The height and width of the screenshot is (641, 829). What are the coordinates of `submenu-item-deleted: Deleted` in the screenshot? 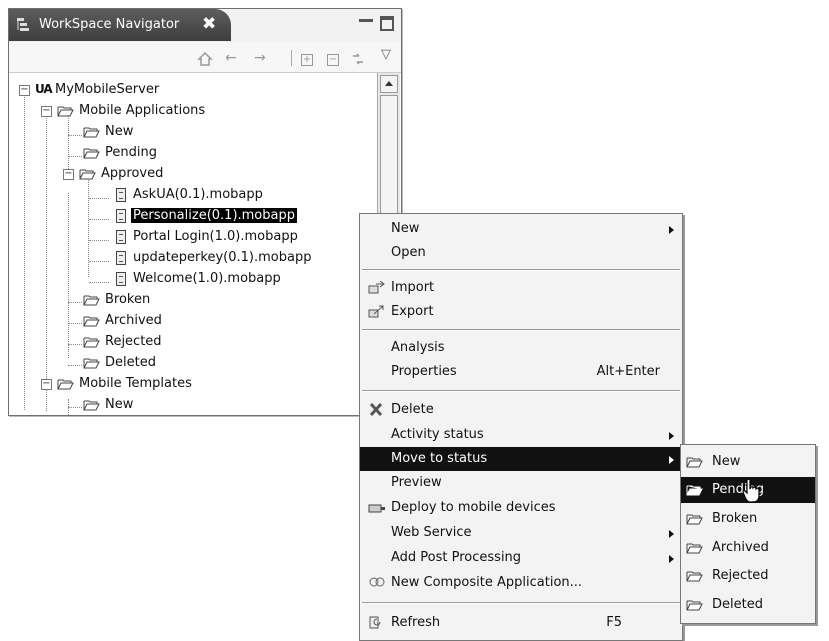 It's located at (748, 605).